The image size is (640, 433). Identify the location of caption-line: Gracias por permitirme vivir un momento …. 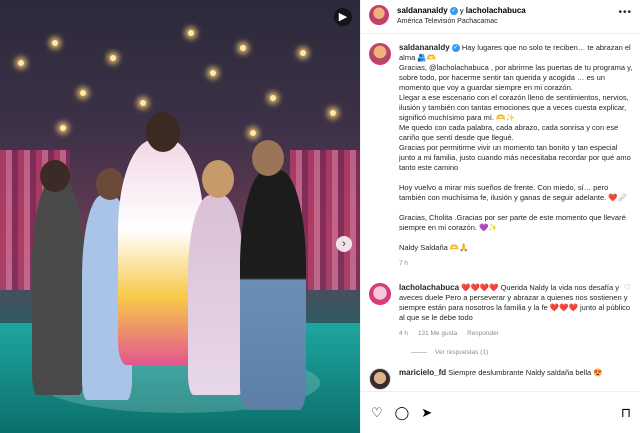
(515, 157).